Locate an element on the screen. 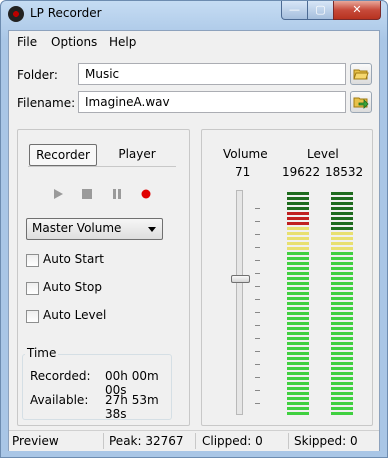  maximize-button: ▢ is located at coordinates (320, 10).